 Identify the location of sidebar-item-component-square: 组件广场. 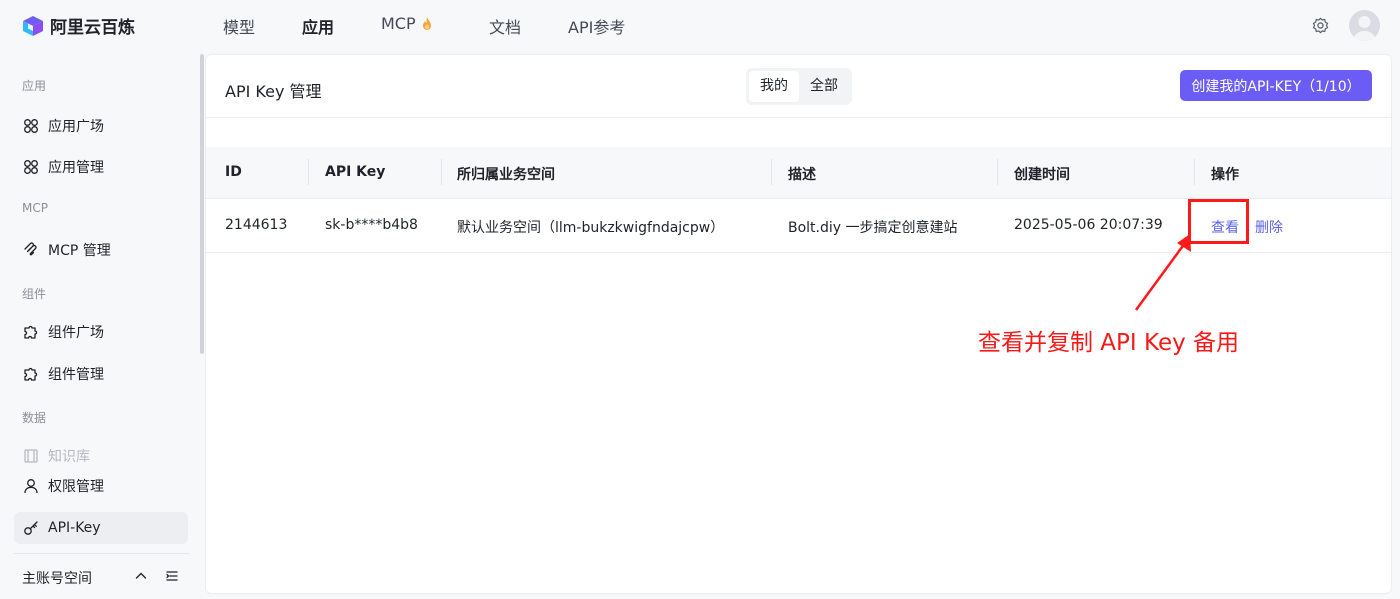
(101, 332).